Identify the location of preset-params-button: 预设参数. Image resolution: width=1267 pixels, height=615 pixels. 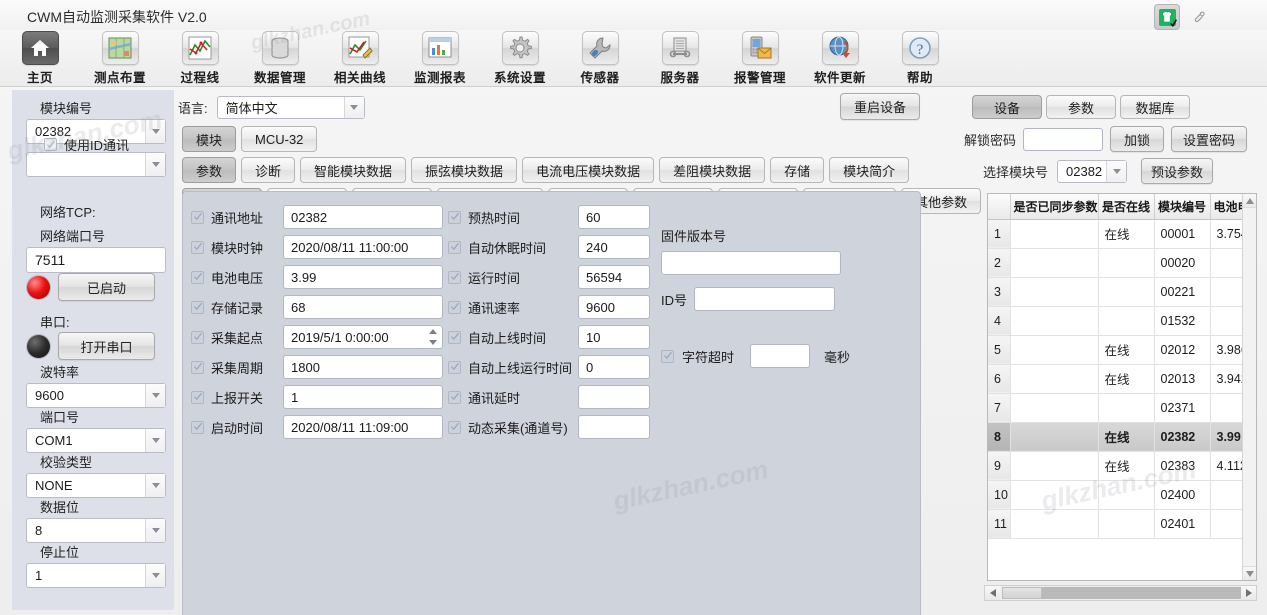
(1177, 171).